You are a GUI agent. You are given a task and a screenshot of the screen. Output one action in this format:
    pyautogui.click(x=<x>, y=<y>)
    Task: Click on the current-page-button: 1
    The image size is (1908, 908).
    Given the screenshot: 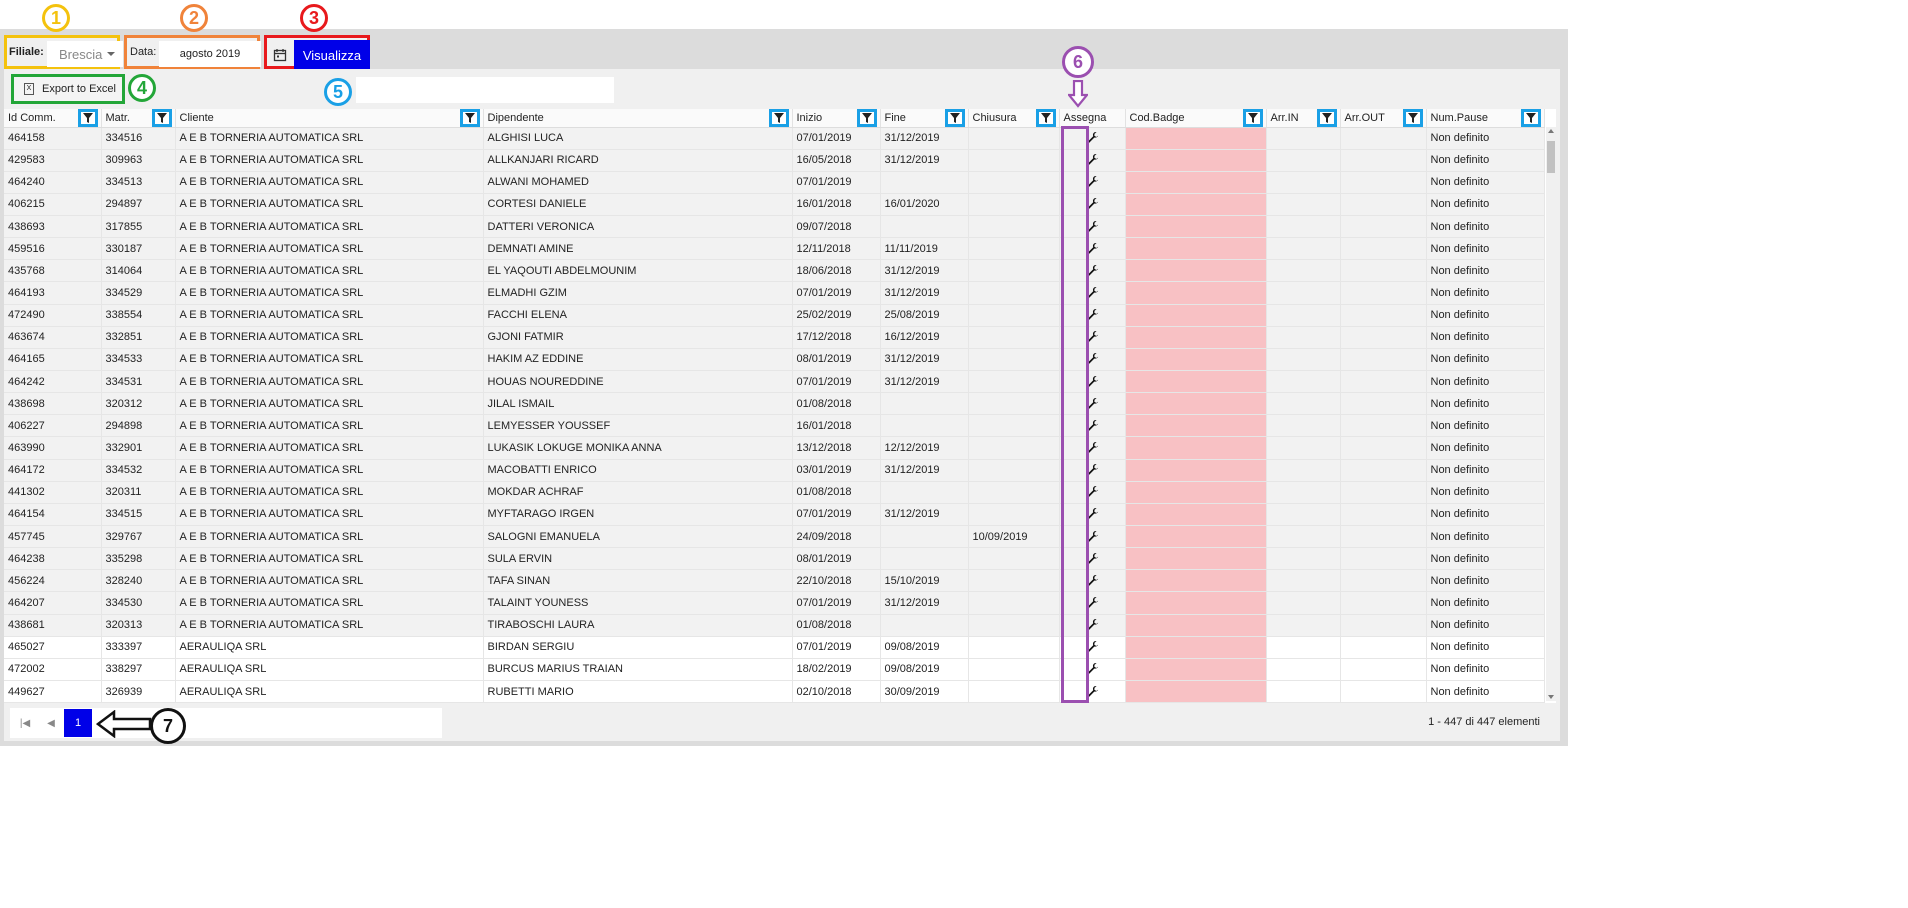 What is the action you would take?
    pyautogui.click(x=78, y=723)
    